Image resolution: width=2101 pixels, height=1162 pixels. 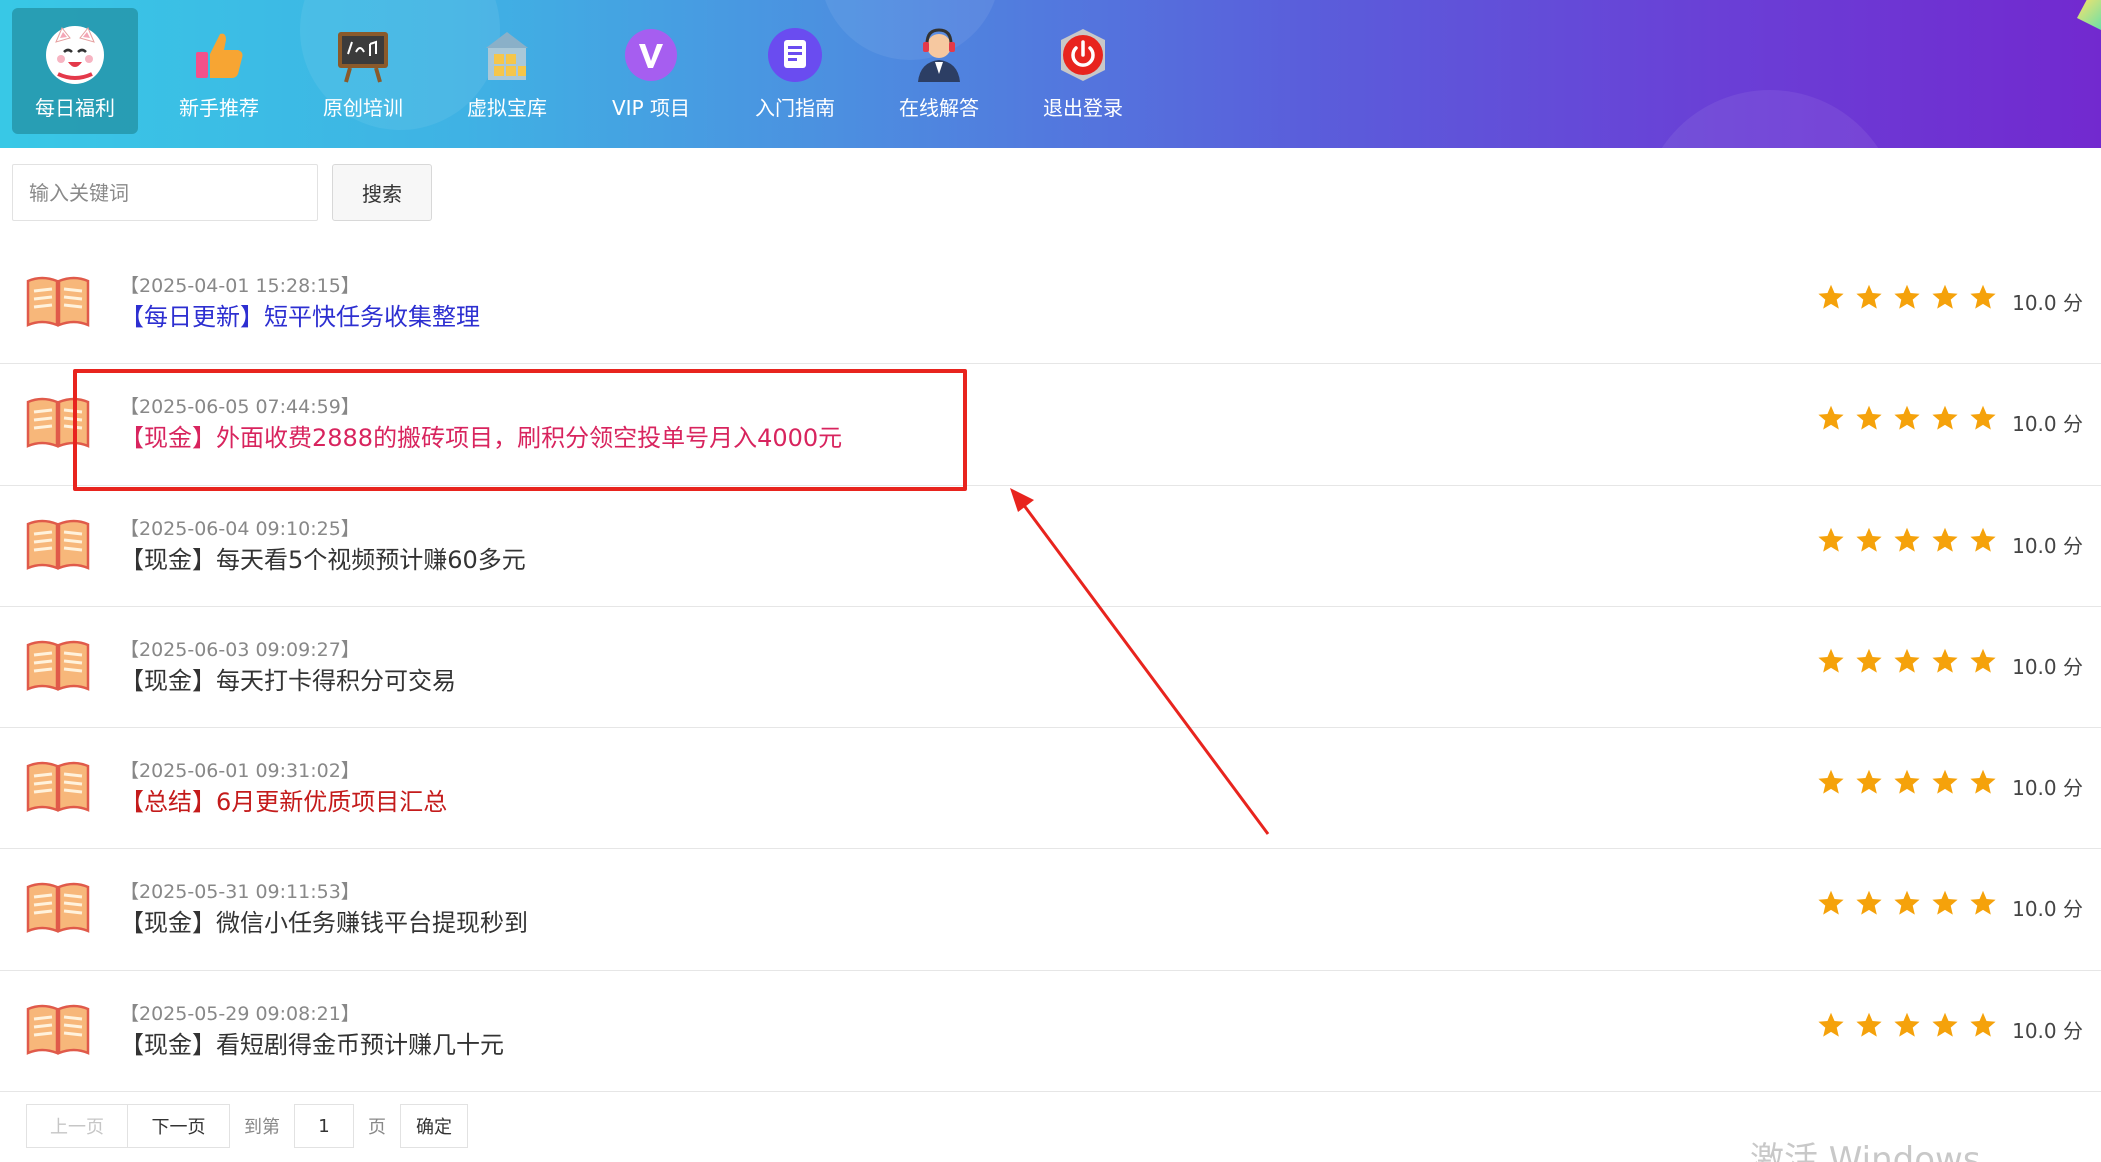 What do you see at coordinates (240, 528) in the screenshot?
I see `item-date: 【2025-06-04 09:10:25】` at bounding box center [240, 528].